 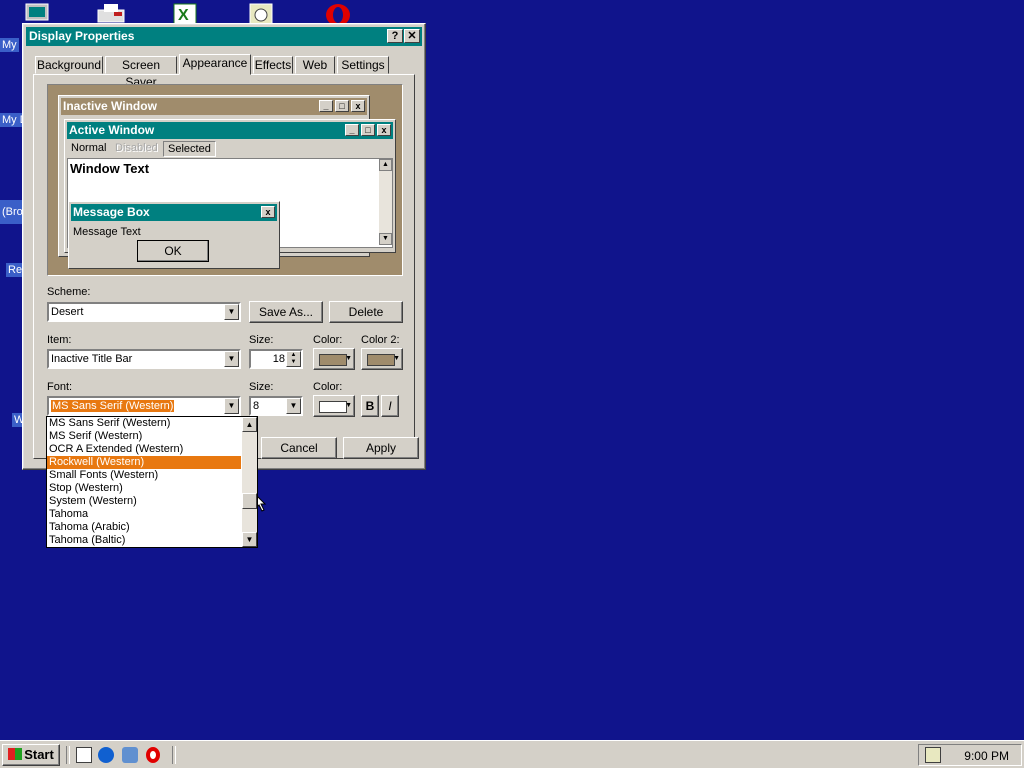 I want to click on font-select: MS Sans Serif (Western) ▼, so click(x=144, y=406).